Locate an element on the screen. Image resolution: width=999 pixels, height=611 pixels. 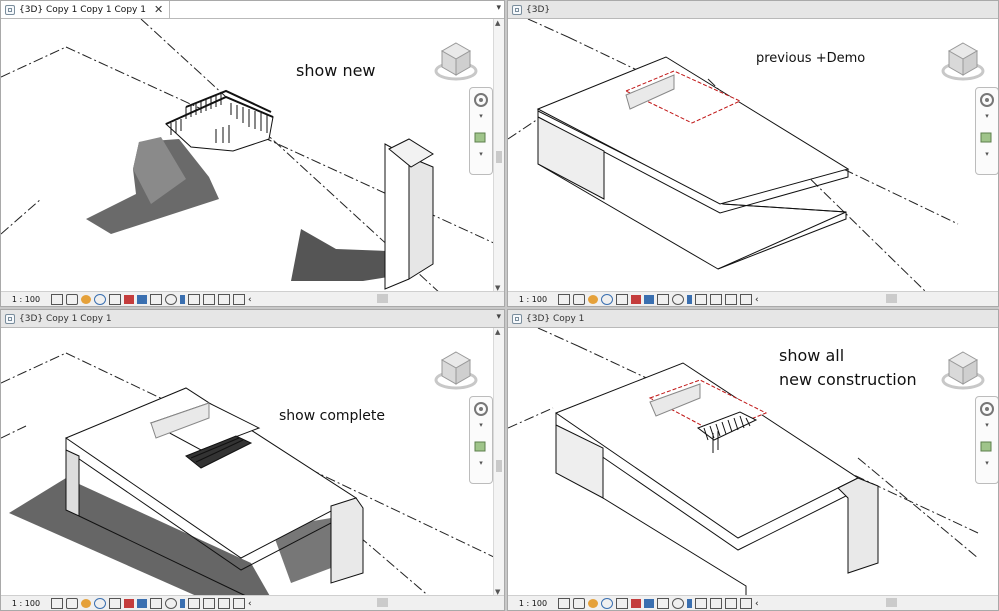
view-titlebar: {3D} Copy 1 is located at coordinates (753, 319).